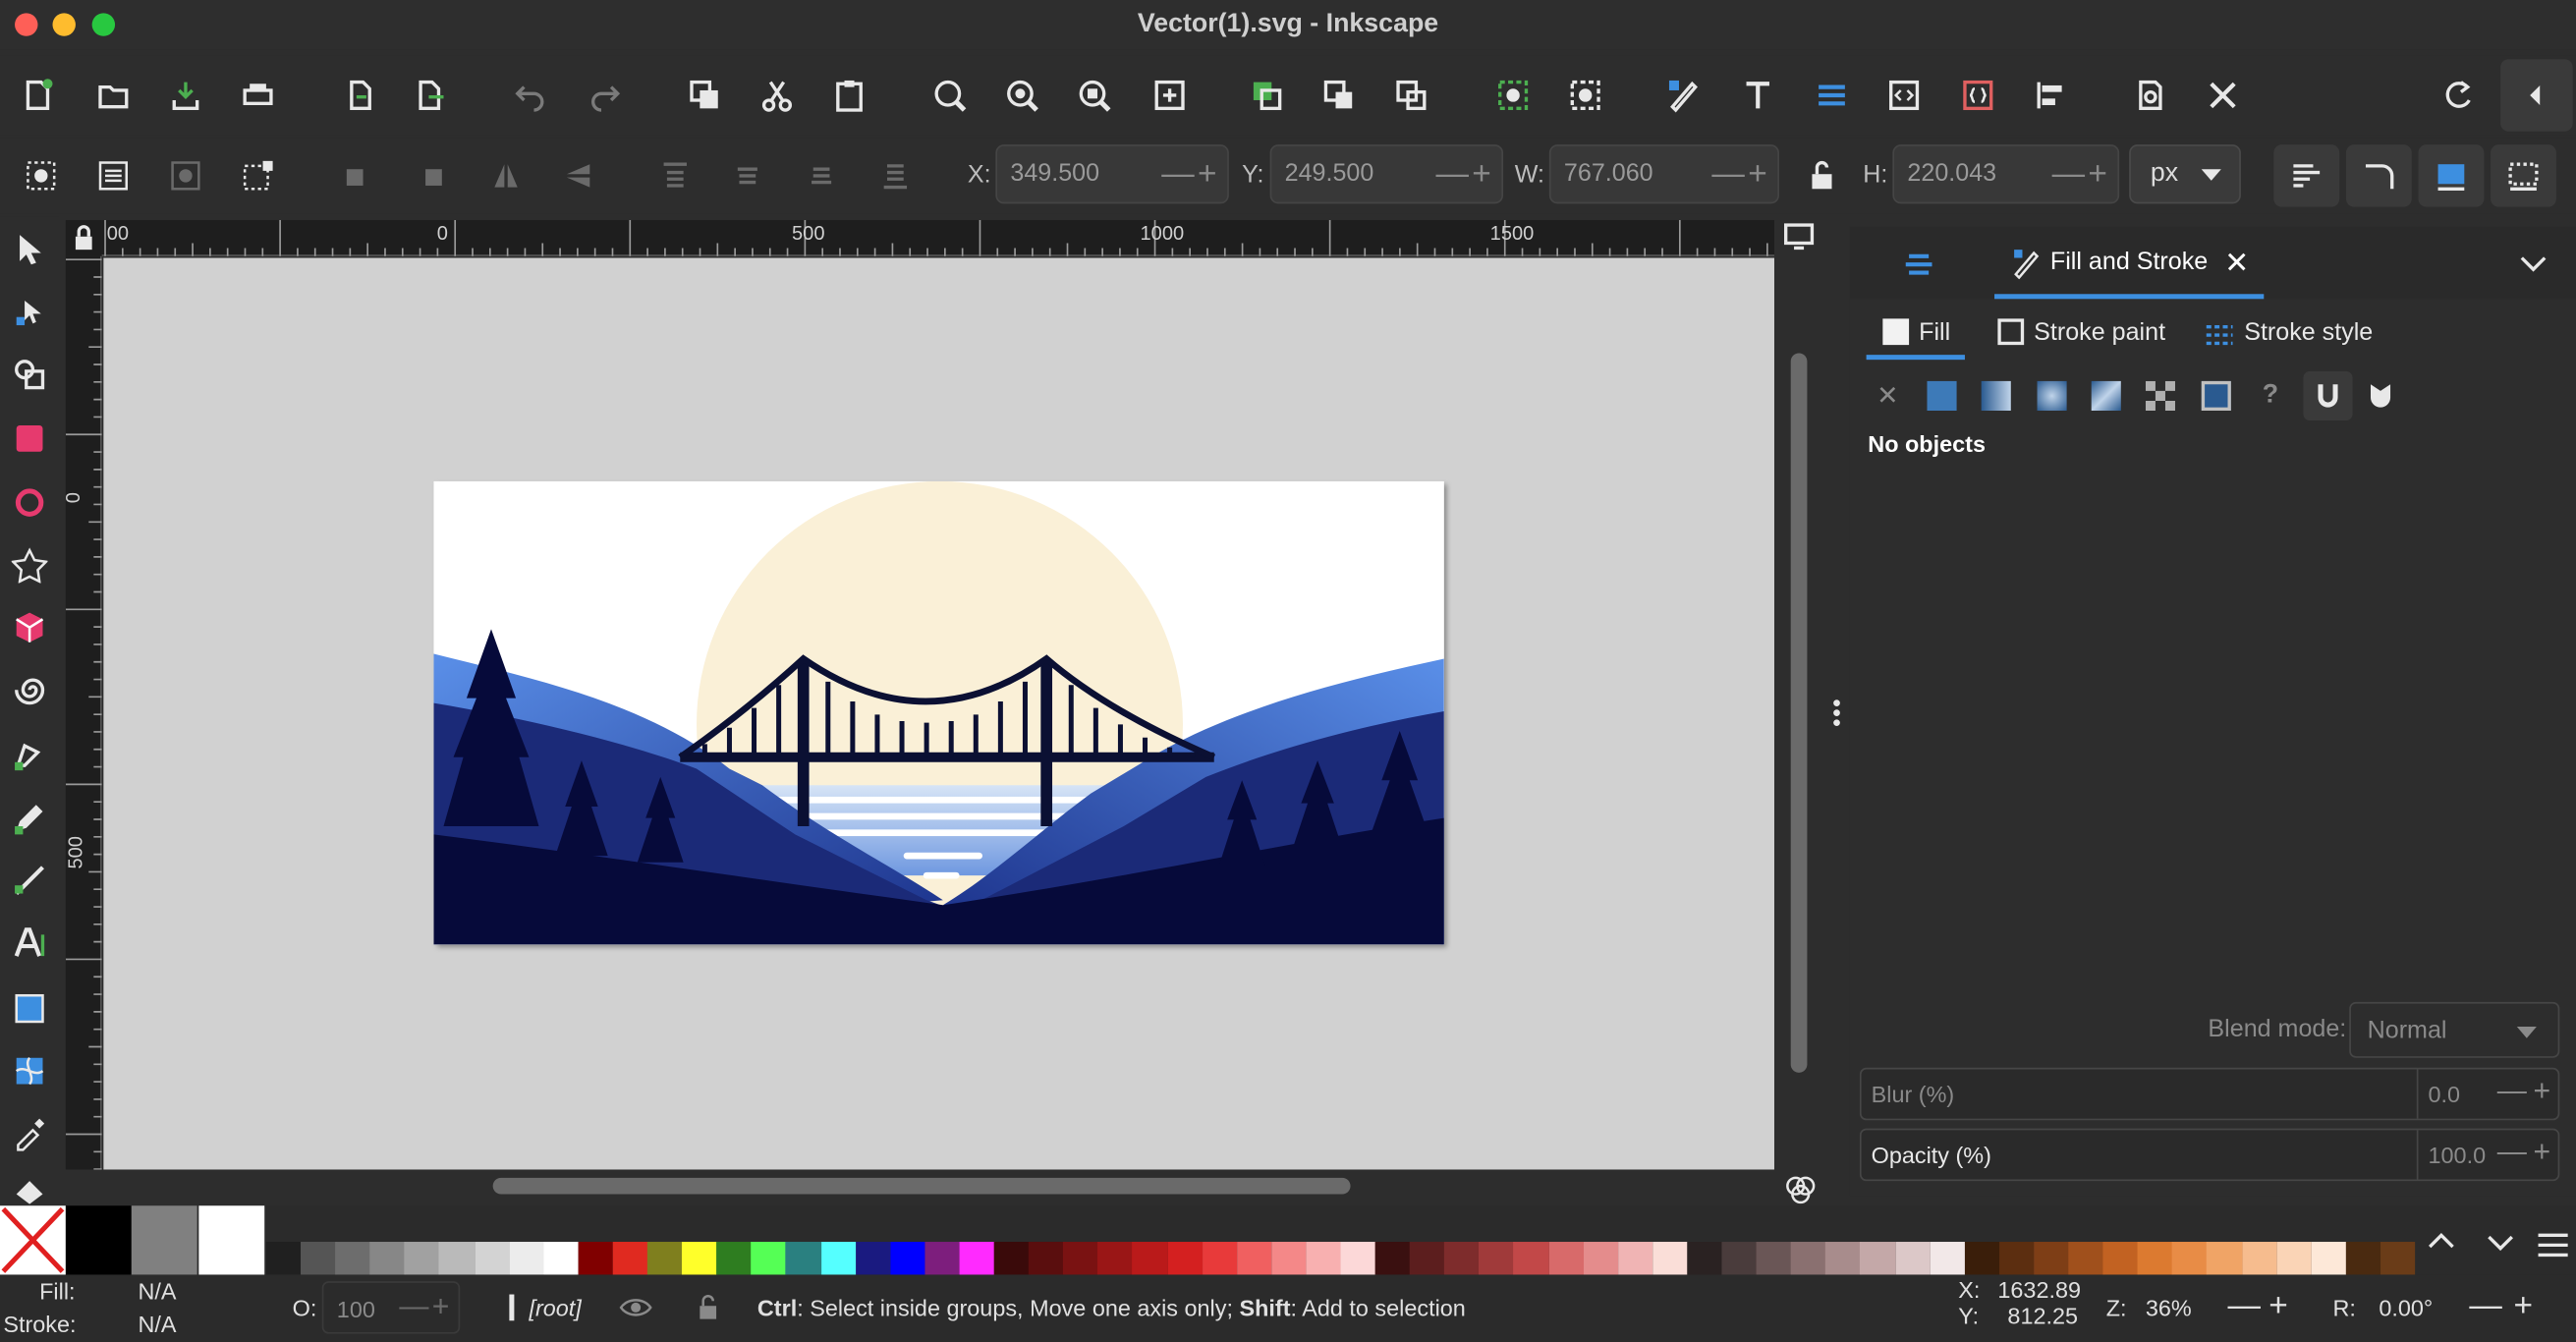 This screenshot has width=2576, height=1342. Describe the element at coordinates (185, 95) in the screenshot. I see `save-icon` at that location.